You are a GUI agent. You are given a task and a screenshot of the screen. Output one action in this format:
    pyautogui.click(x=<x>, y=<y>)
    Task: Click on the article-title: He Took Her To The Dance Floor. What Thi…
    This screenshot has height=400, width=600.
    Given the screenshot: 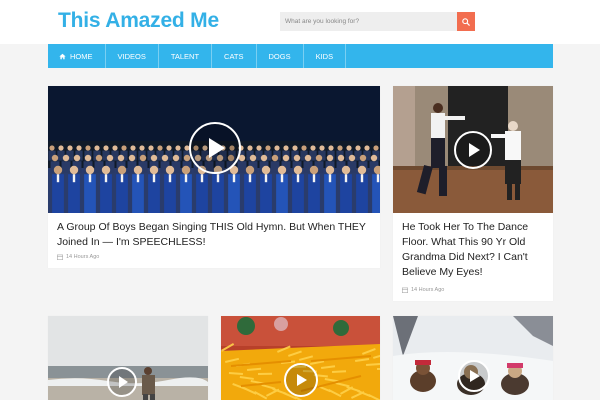 What is the action you would take?
    pyautogui.click(x=474, y=250)
    